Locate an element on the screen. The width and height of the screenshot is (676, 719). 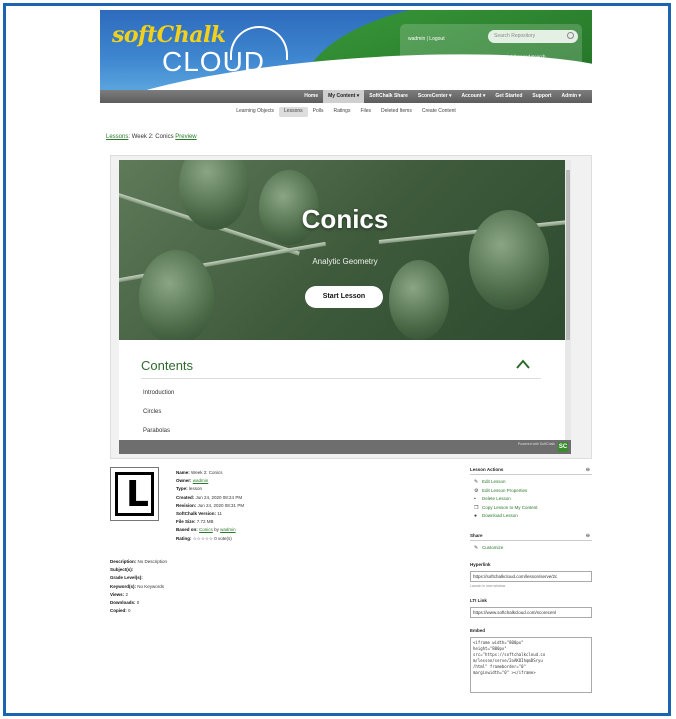
breadcrumb-lesson-name: Week 2: Conics is located at coordinates (152, 137).